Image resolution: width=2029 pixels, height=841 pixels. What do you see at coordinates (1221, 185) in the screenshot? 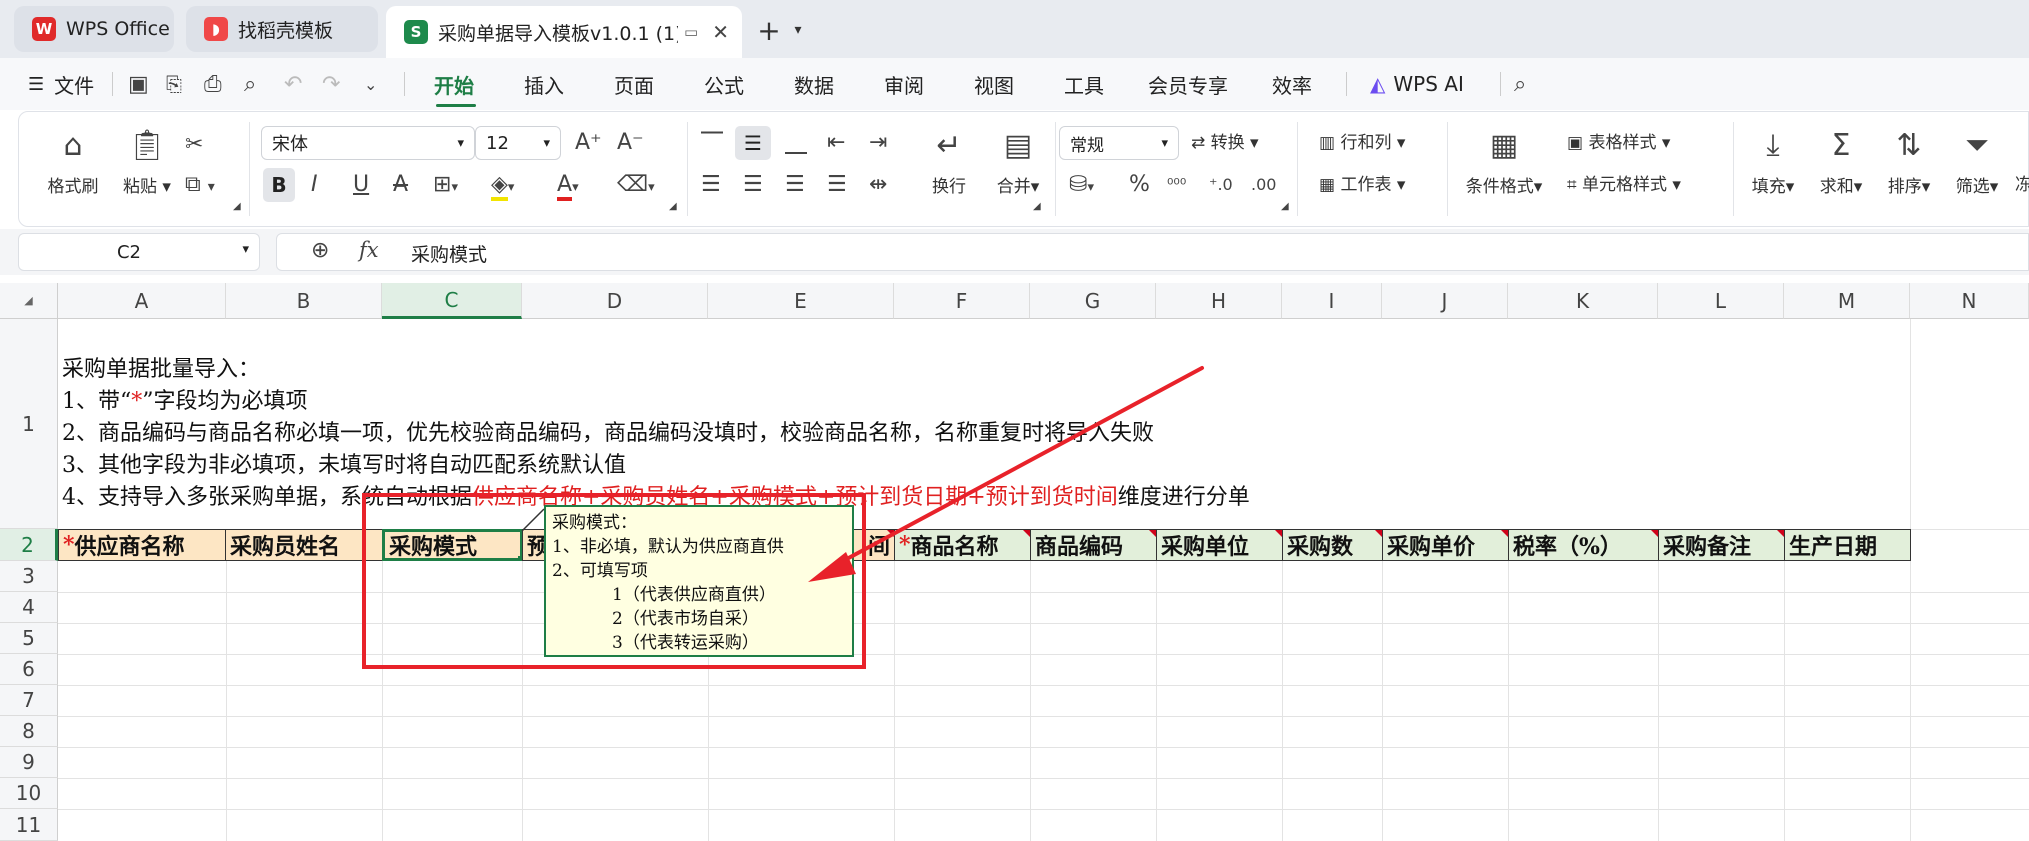
I see `increase-decimal-icon: ⁺.0` at bounding box center [1221, 185].